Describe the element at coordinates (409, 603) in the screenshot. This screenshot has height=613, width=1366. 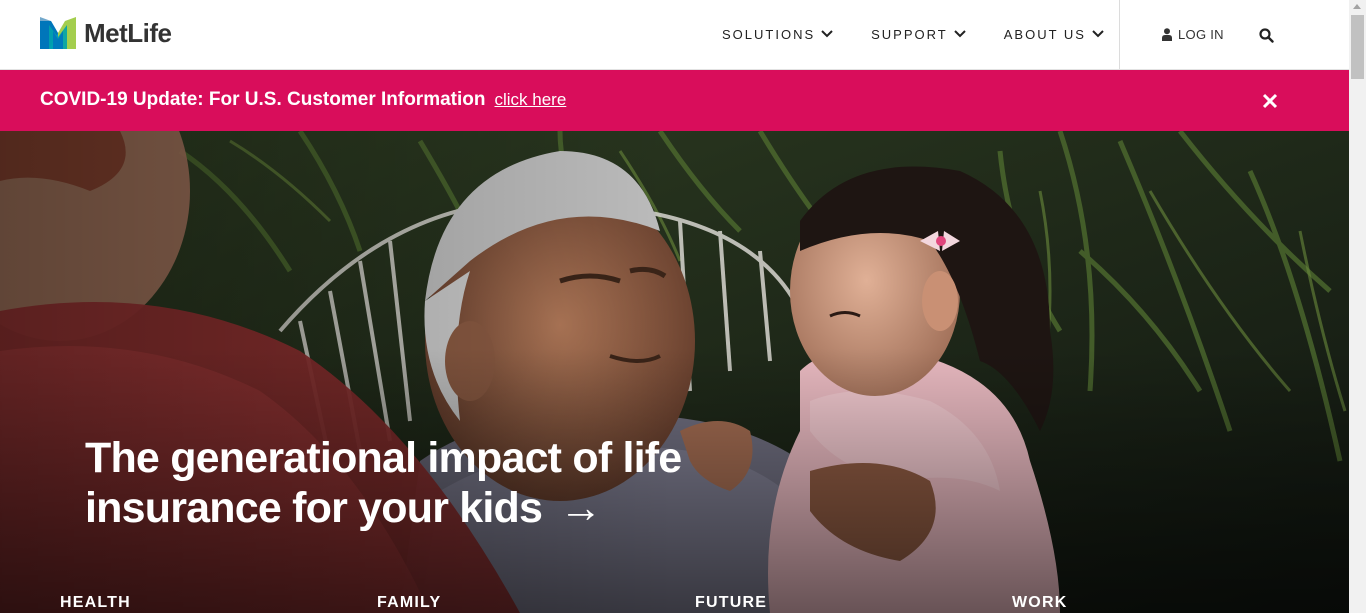
I see `category-family: FAMILY` at that location.